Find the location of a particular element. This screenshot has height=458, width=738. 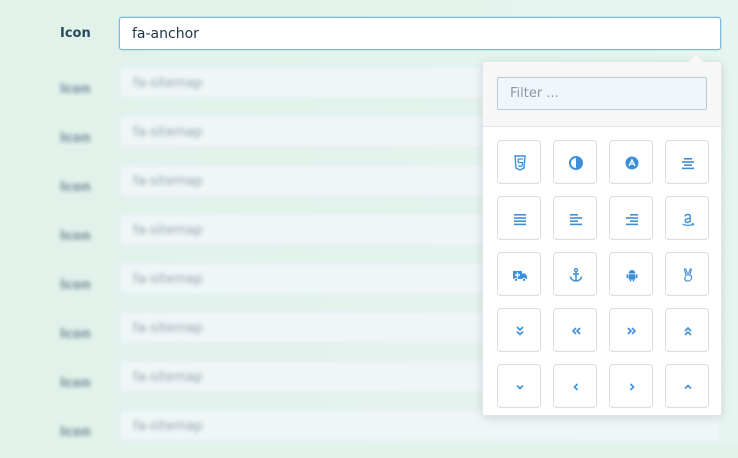

icon-row-active: Icon fa-anchor is located at coordinates (369, 41).